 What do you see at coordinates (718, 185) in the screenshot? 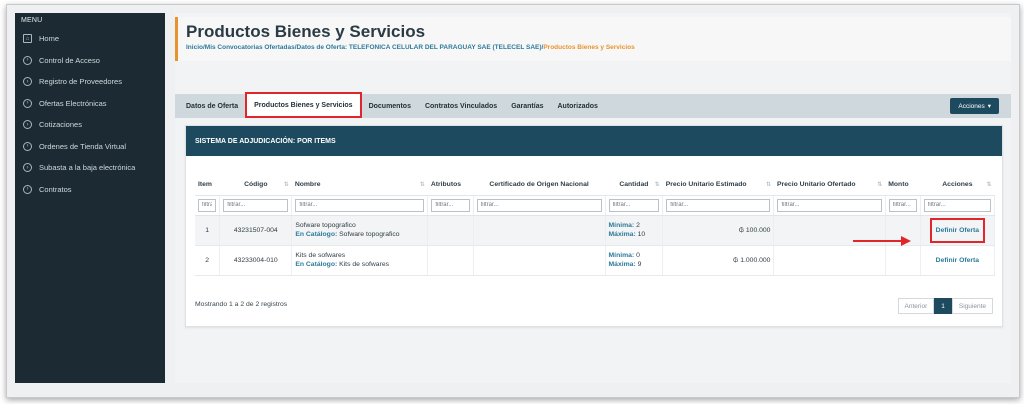
I see `column-header: Precio Unitario Estimado ⇅` at bounding box center [718, 185].